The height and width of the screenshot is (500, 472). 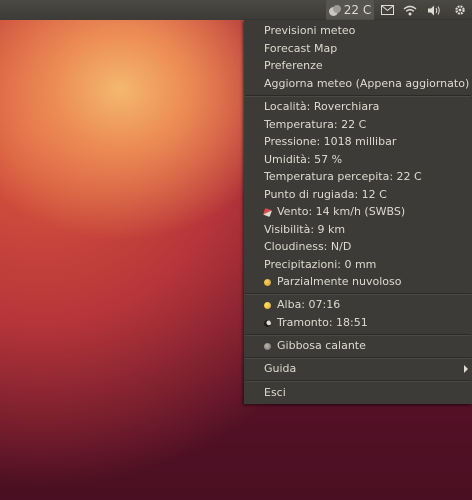 I want to click on pressure-info: Pressione: 1018 millibar, so click(x=330, y=141).